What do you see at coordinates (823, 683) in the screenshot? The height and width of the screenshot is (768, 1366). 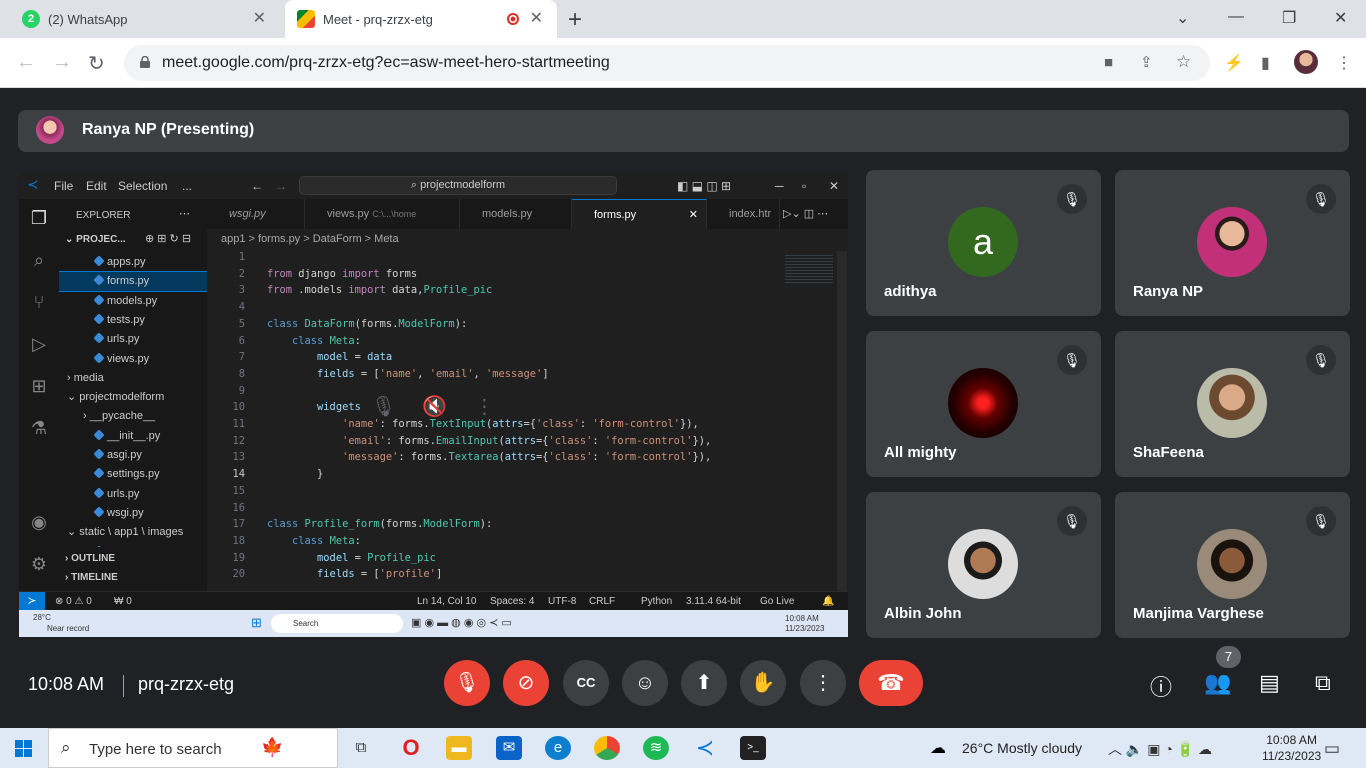 I see `more-options-button: ⋮` at bounding box center [823, 683].